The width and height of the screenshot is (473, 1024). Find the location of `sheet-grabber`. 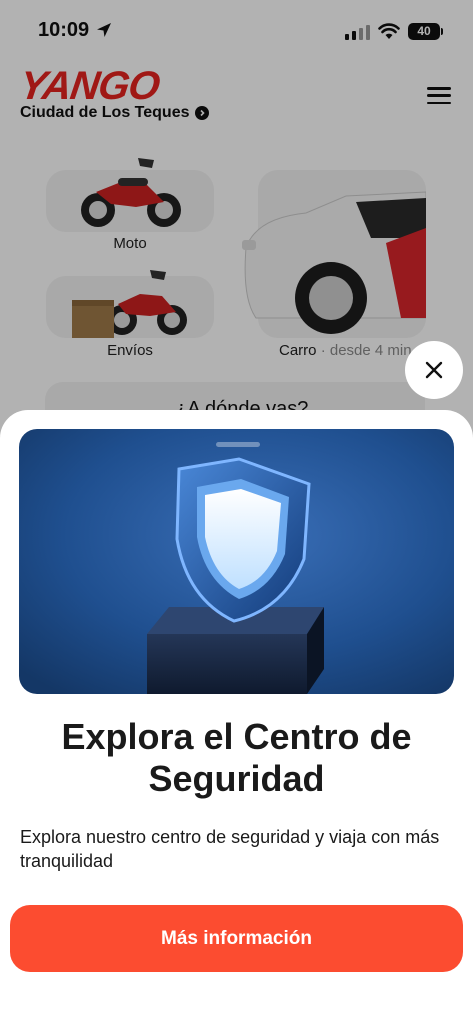

sheet-grabber is located at coordinates (238, 444).